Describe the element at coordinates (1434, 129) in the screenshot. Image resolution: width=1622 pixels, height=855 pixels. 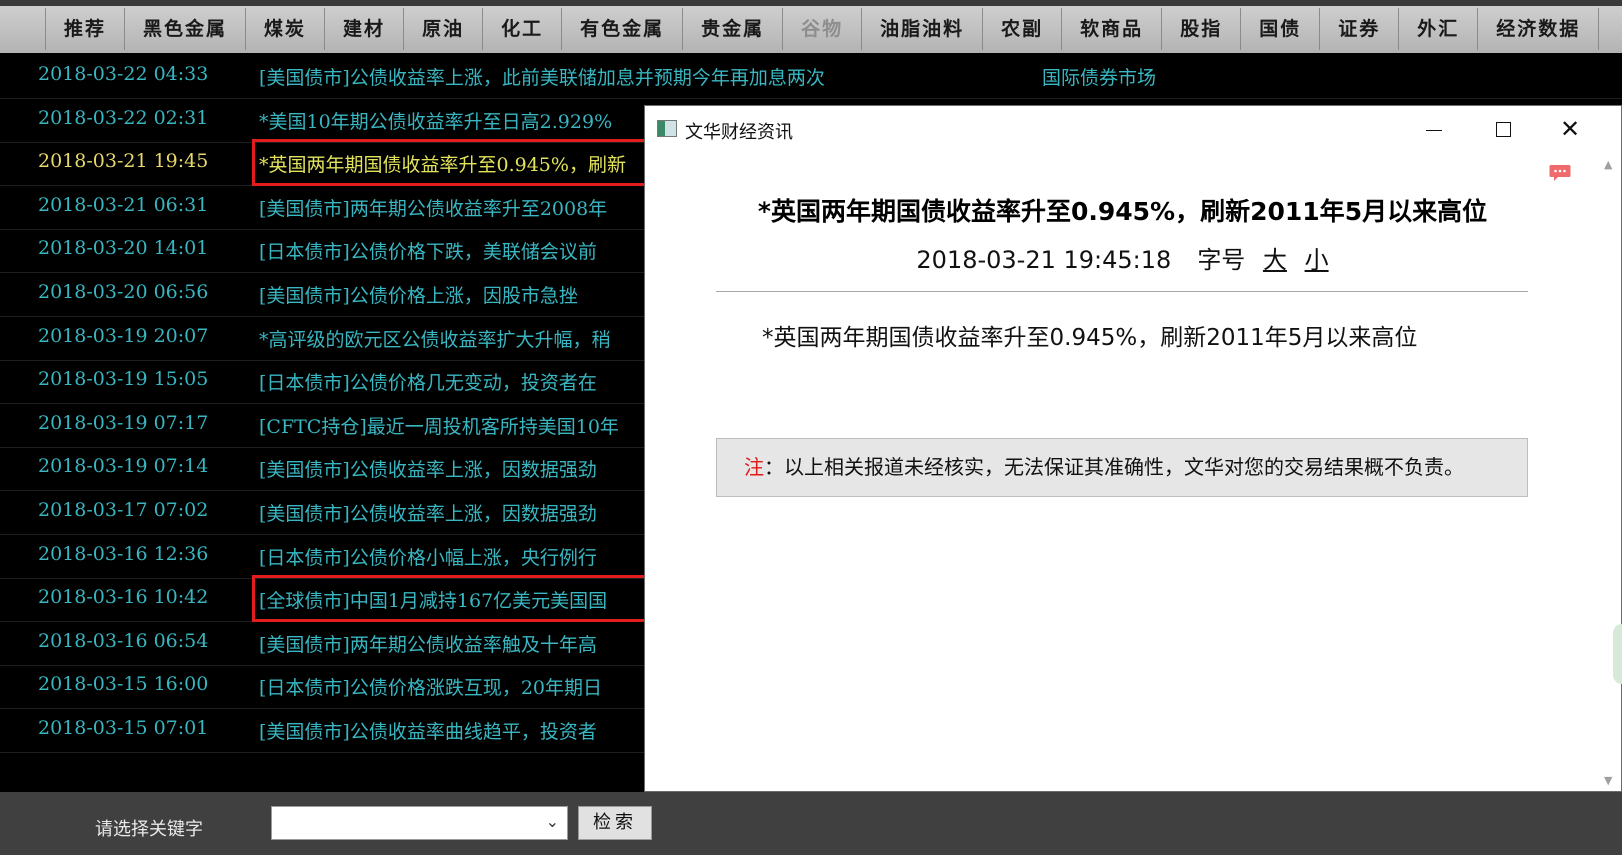
I see `minimize-icon` at that location.